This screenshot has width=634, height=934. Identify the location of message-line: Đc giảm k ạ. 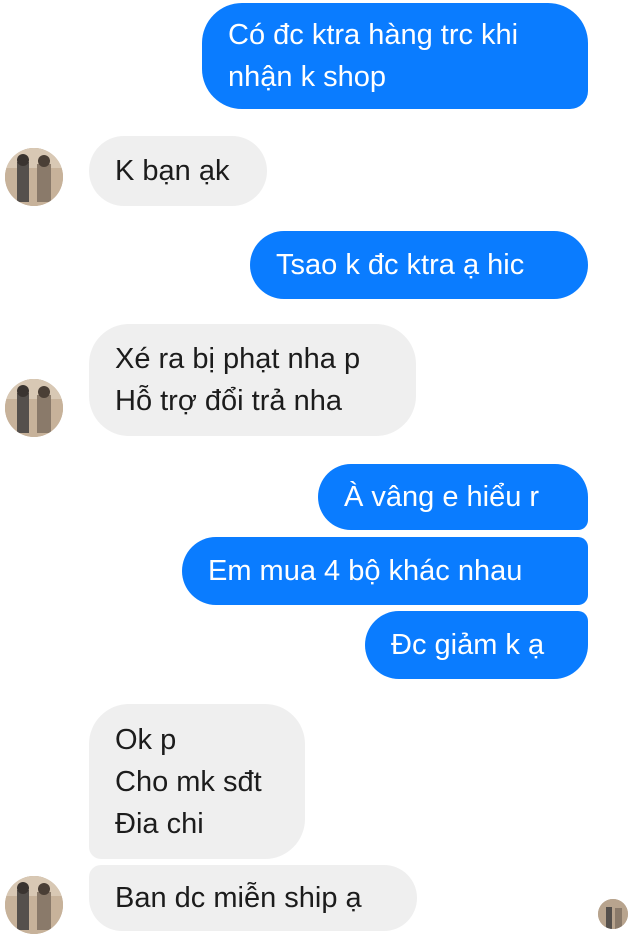
(468, 645).